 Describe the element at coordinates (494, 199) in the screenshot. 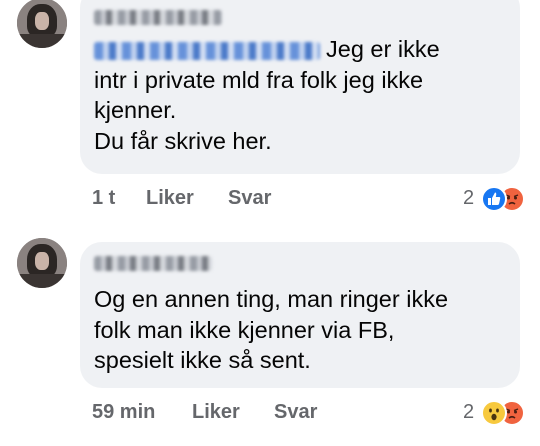

I see `like-icon` at that location.